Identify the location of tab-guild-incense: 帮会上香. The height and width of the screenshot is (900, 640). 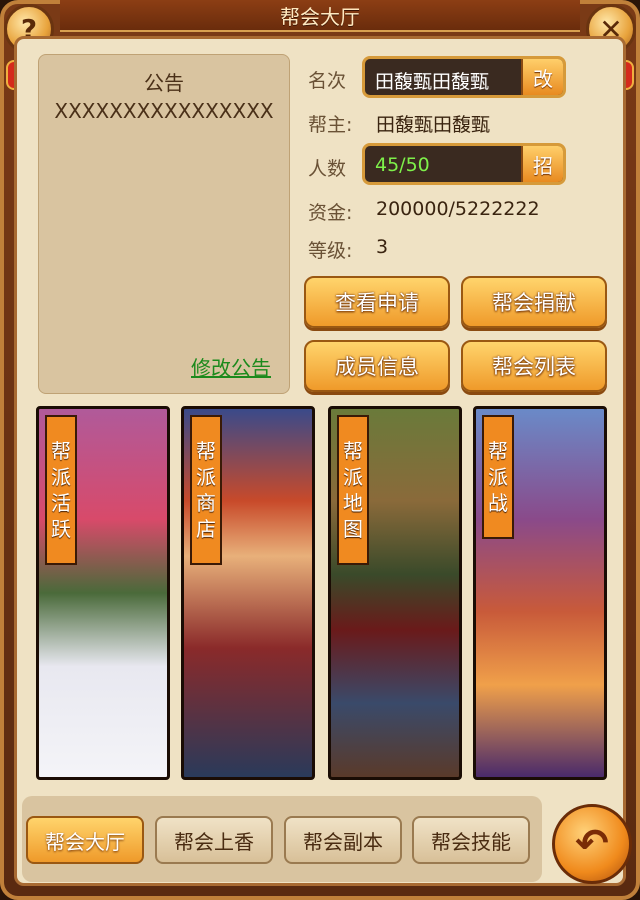
(214, 840).